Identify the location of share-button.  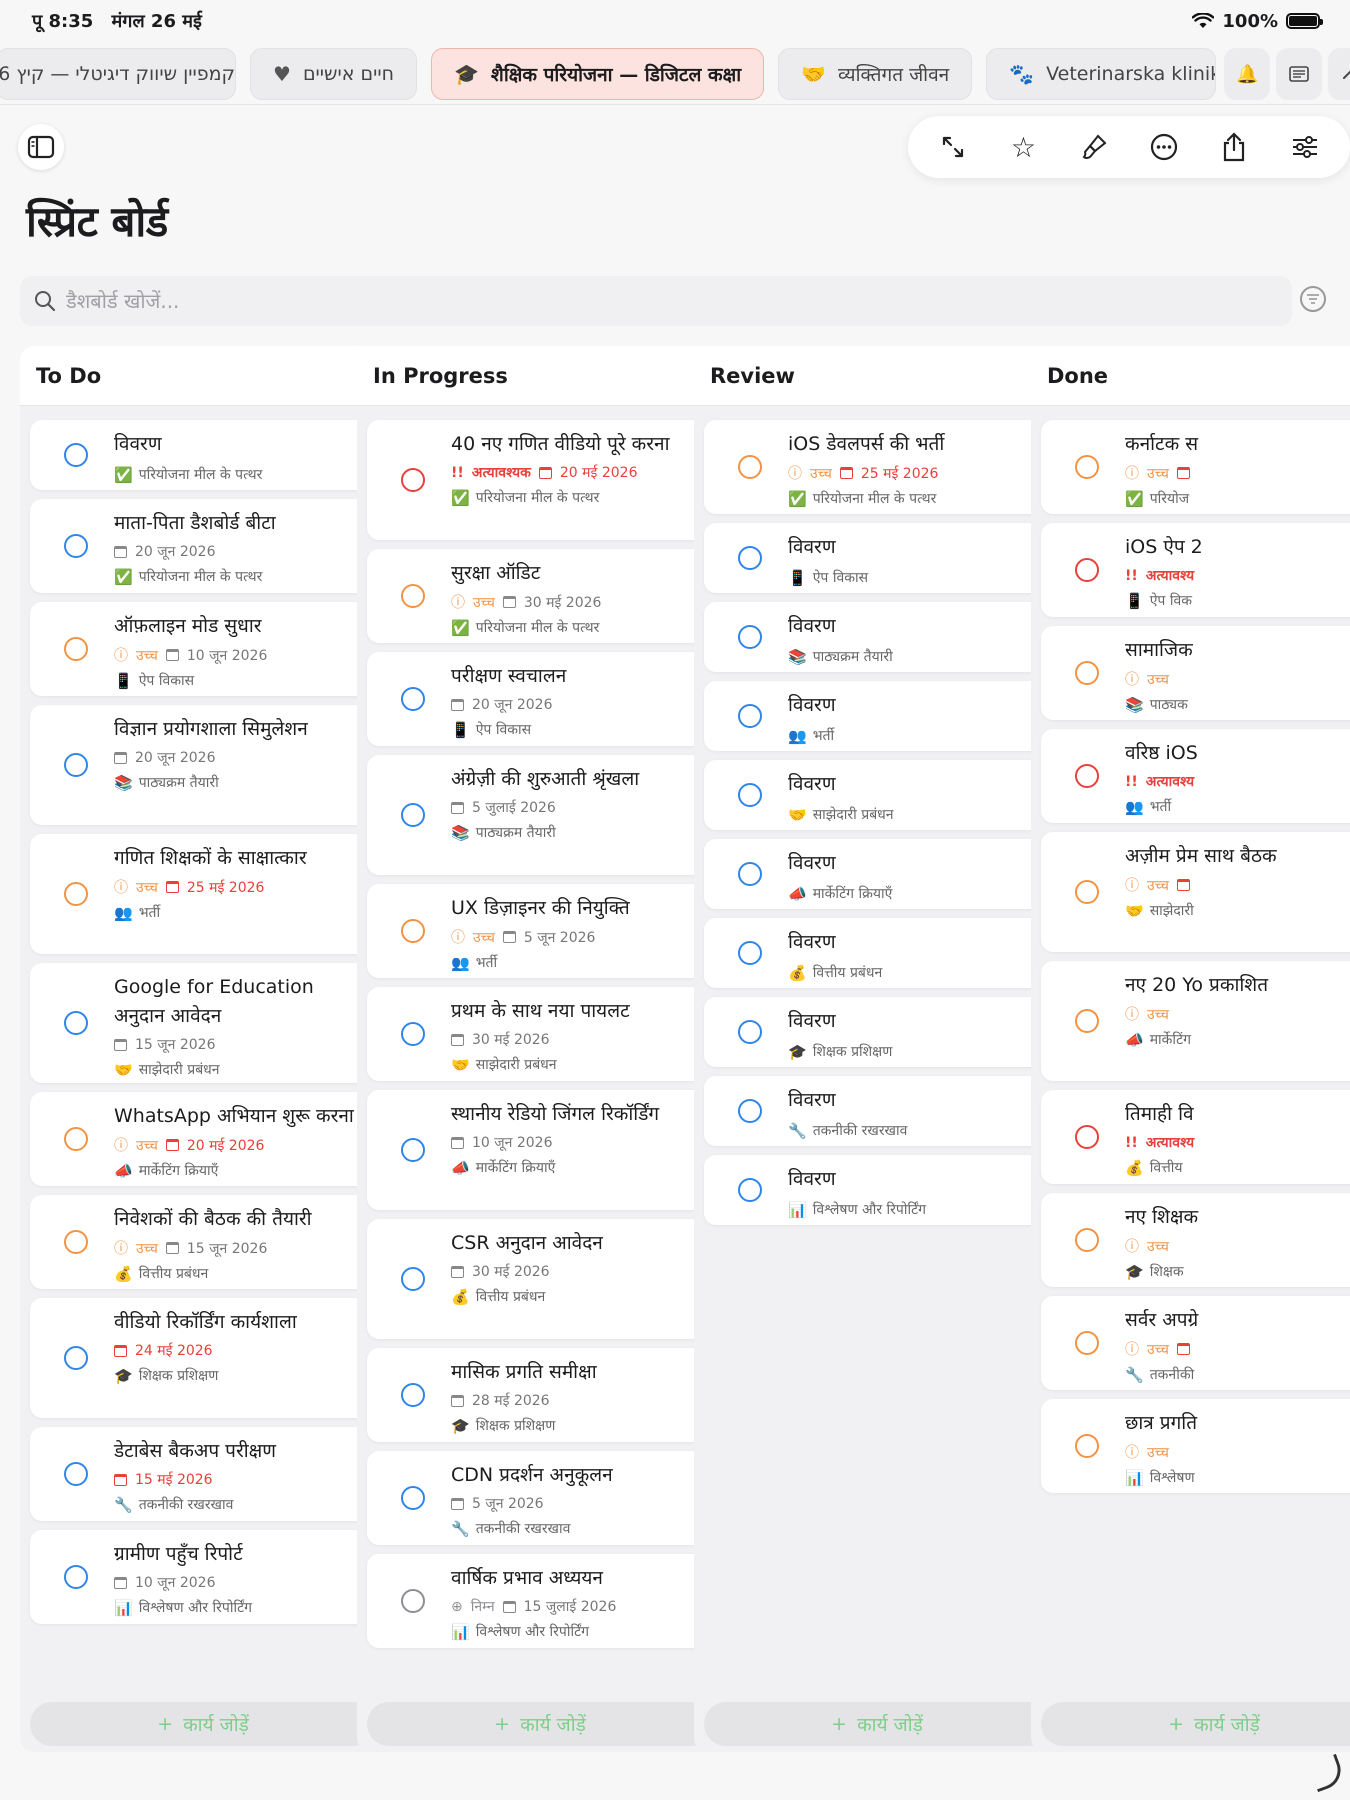
(1234, 147).